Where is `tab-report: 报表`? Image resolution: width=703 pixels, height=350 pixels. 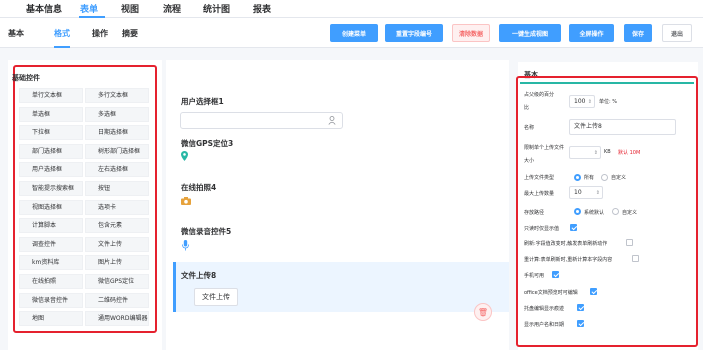
tab-report: 报表 is located at coordinates (262, 8).